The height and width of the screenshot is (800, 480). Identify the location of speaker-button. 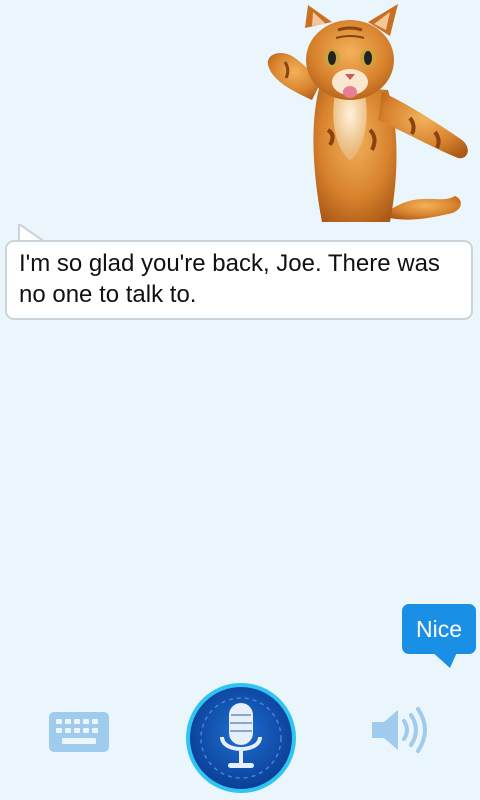
(399, 730).